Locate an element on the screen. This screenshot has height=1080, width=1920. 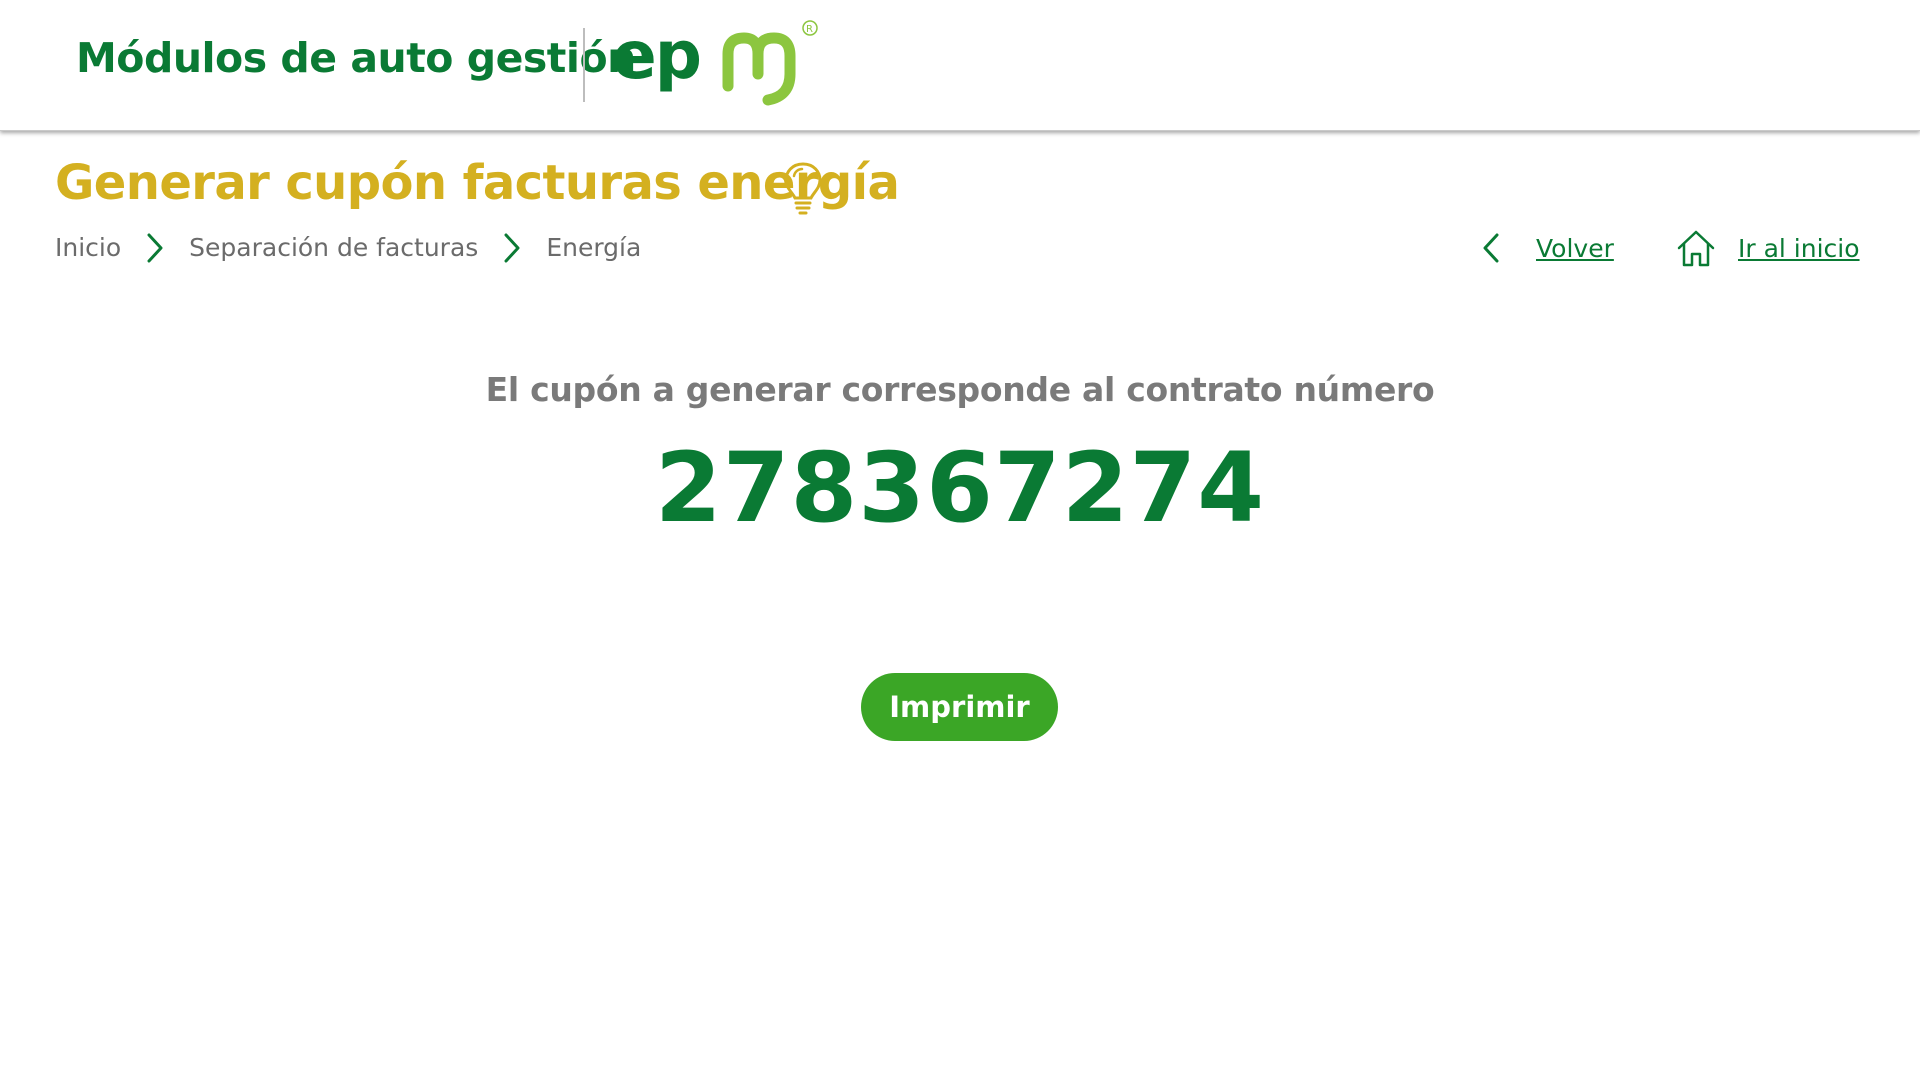
logo-text-ep: ep is located at coordinates (656, 55).